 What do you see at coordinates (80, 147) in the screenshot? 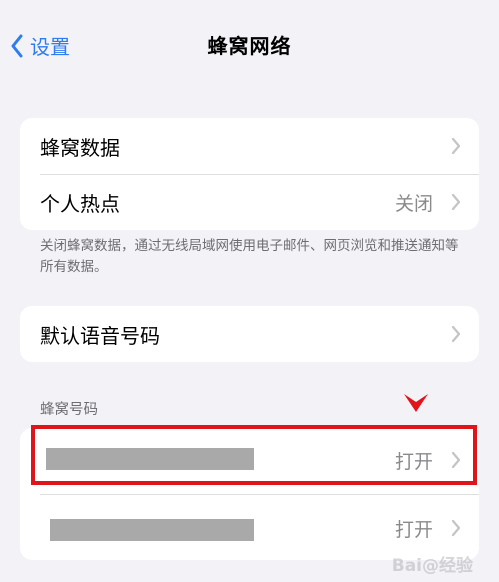
I see `row-label: 蜂窝数据` at bounding box center [80, 147].